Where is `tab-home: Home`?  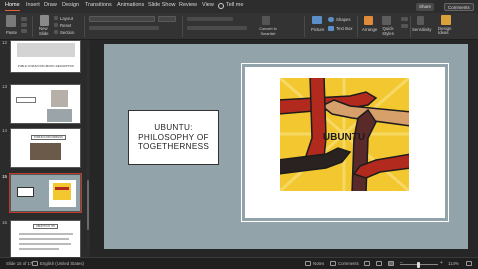
tab-home: Home is located at coordinates (12, 6).